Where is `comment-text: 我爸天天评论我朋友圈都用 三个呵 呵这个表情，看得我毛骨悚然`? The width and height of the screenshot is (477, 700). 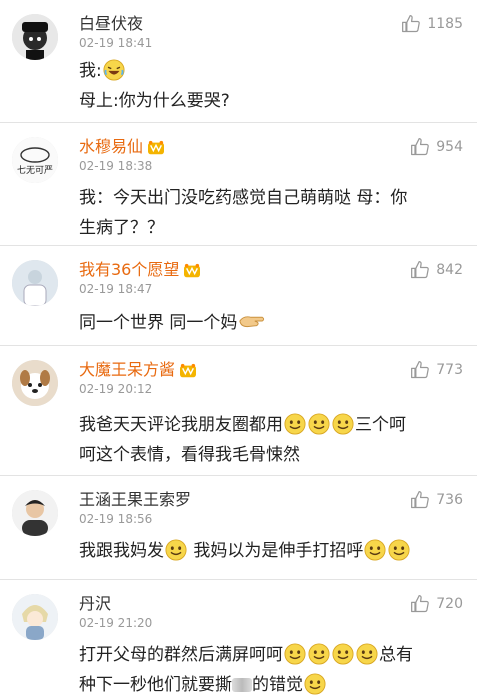
comment-text: 我爸天天评论我朋友圈都用 三个呵 呵这个表情，看得我毛骨悚然 is located at coordinates (271, 440).